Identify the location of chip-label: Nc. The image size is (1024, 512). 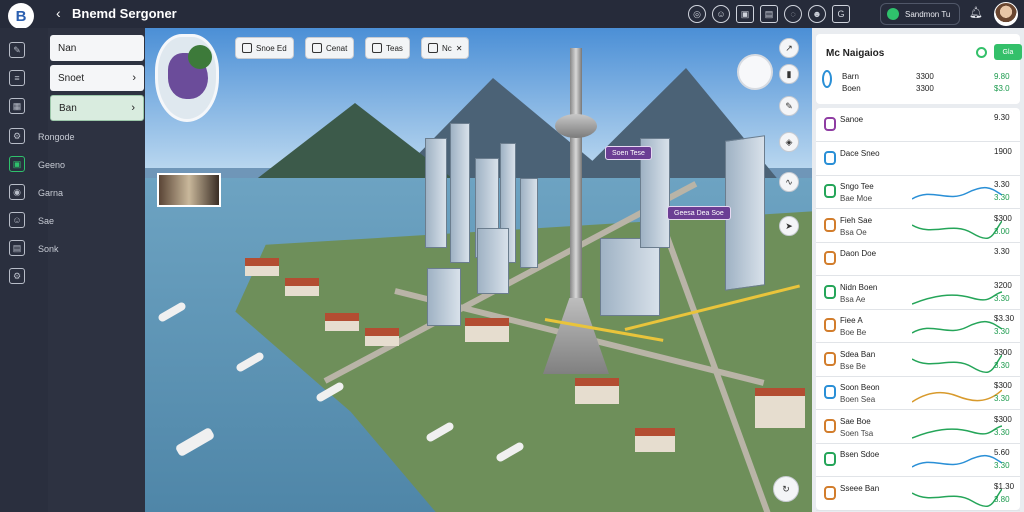
(447, 48).